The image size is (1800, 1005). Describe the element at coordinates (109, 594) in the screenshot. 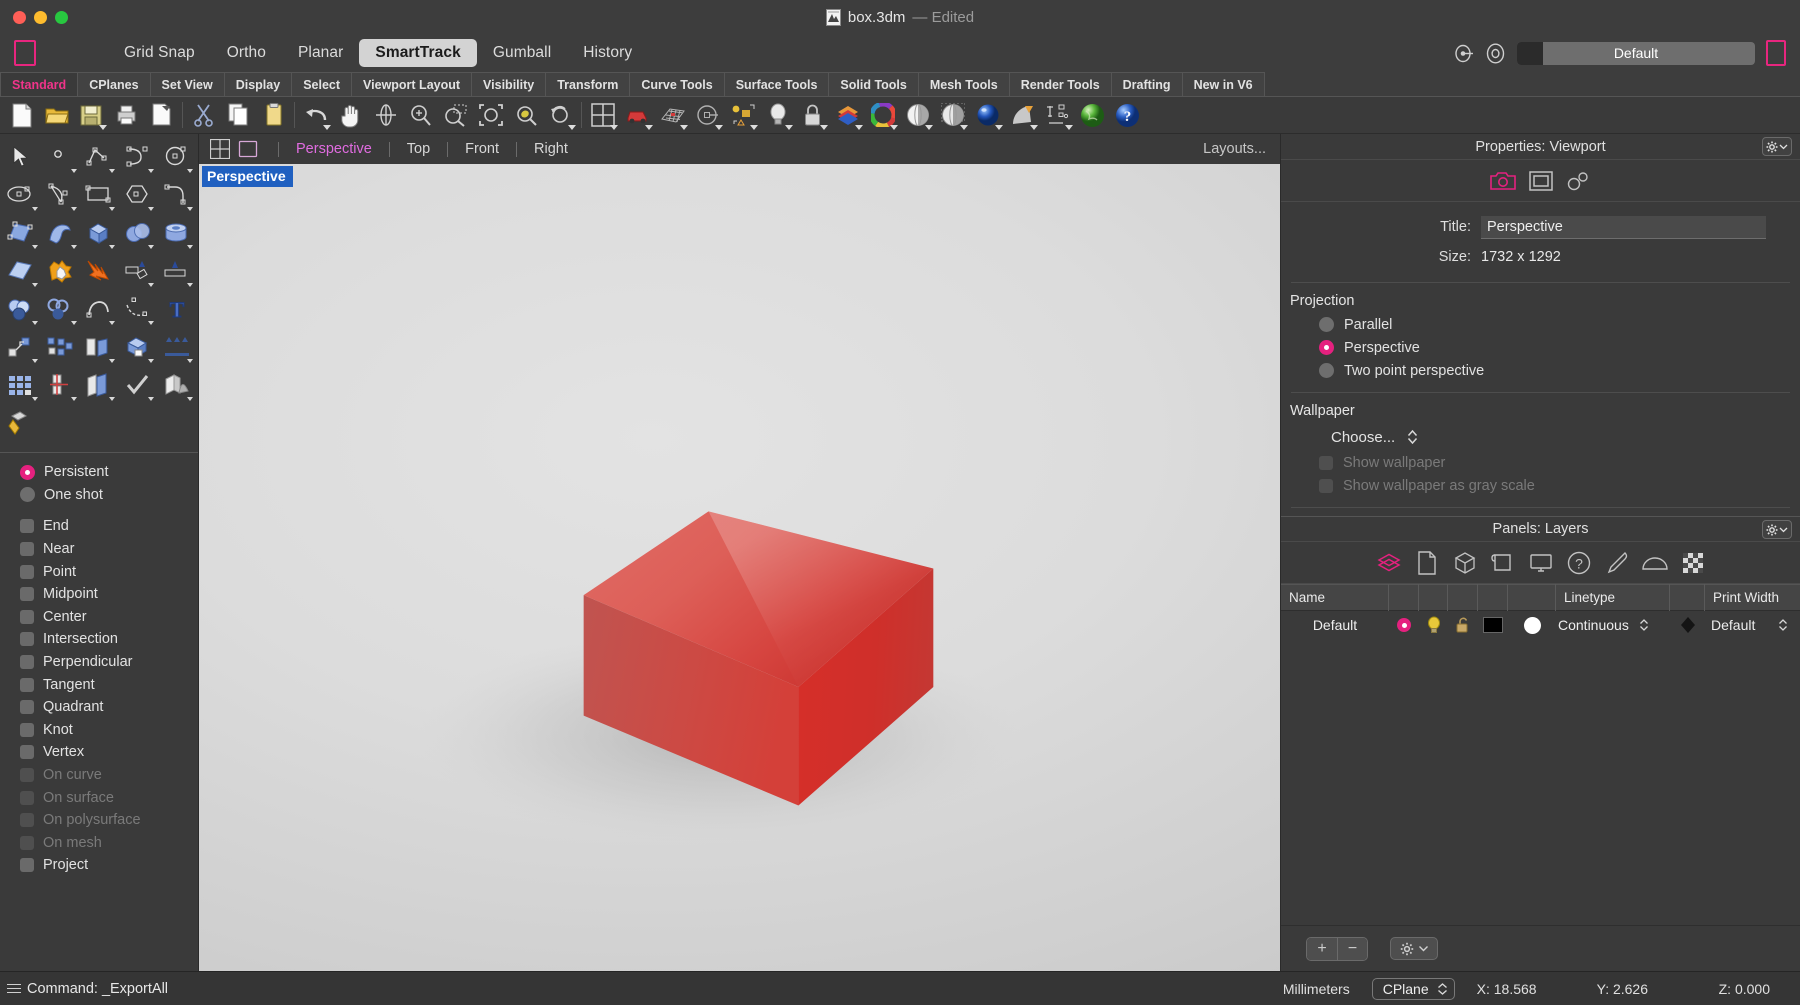

I see `osnap-midpoint: Midpoint` at that location.